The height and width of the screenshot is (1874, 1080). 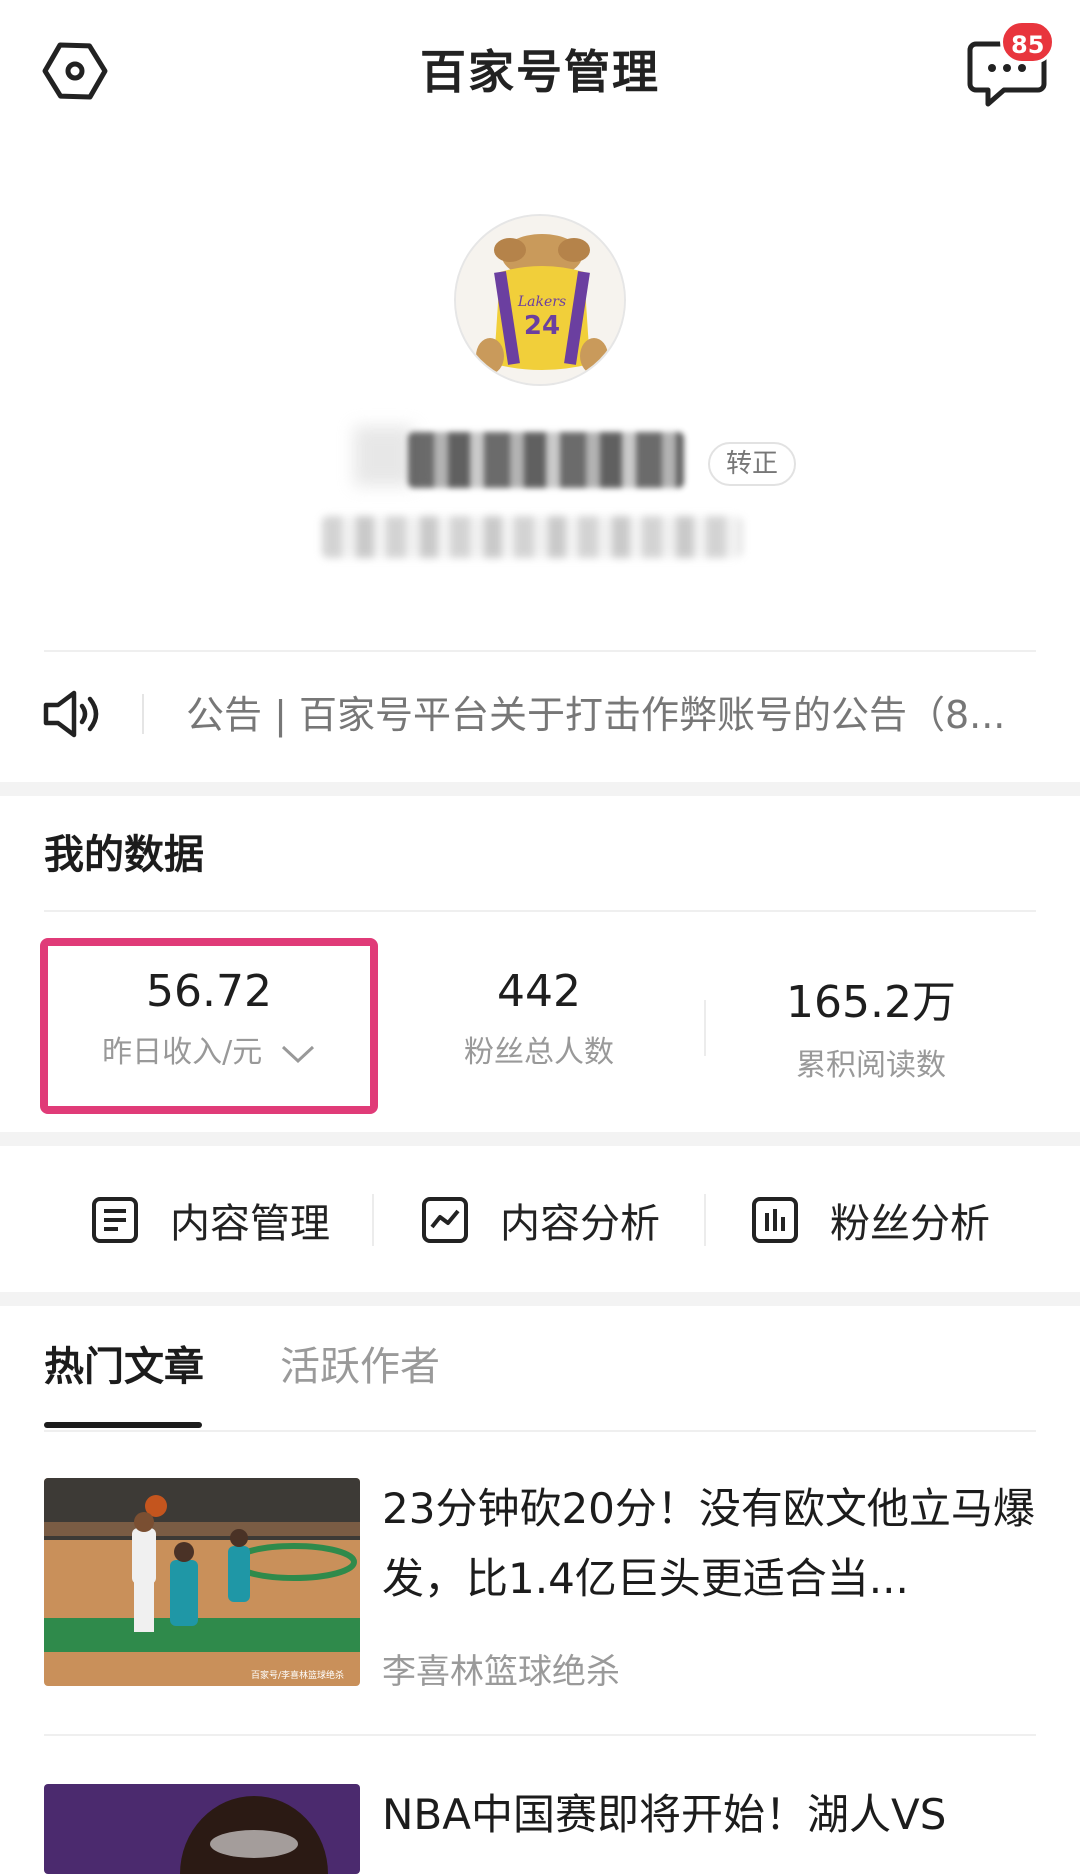 I want to click on document-list-icon, so click(x=115, y=1220).